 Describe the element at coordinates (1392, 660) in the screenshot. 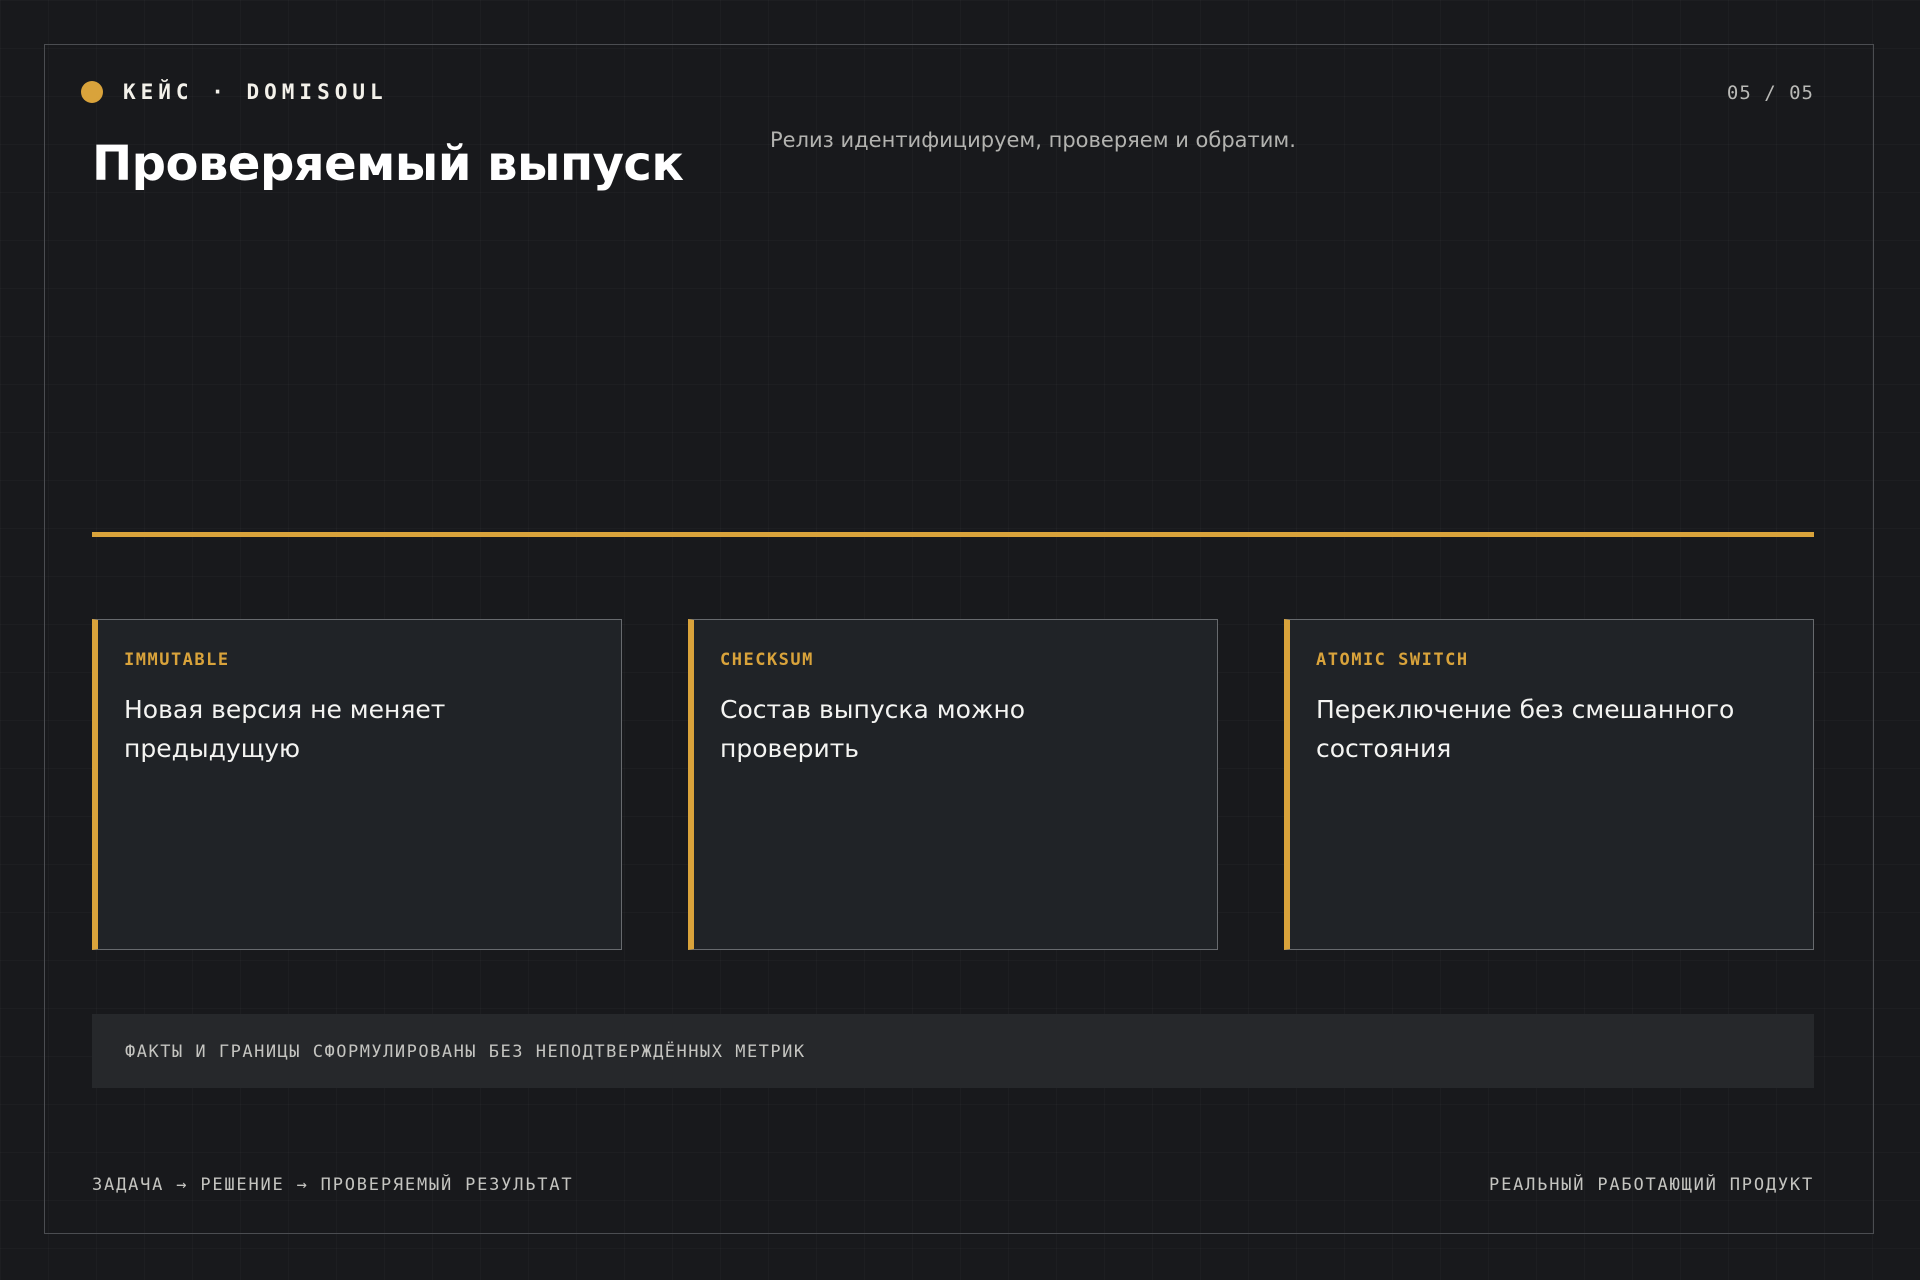

I see `card-tag: ATOMIC SWITCH` at that location.